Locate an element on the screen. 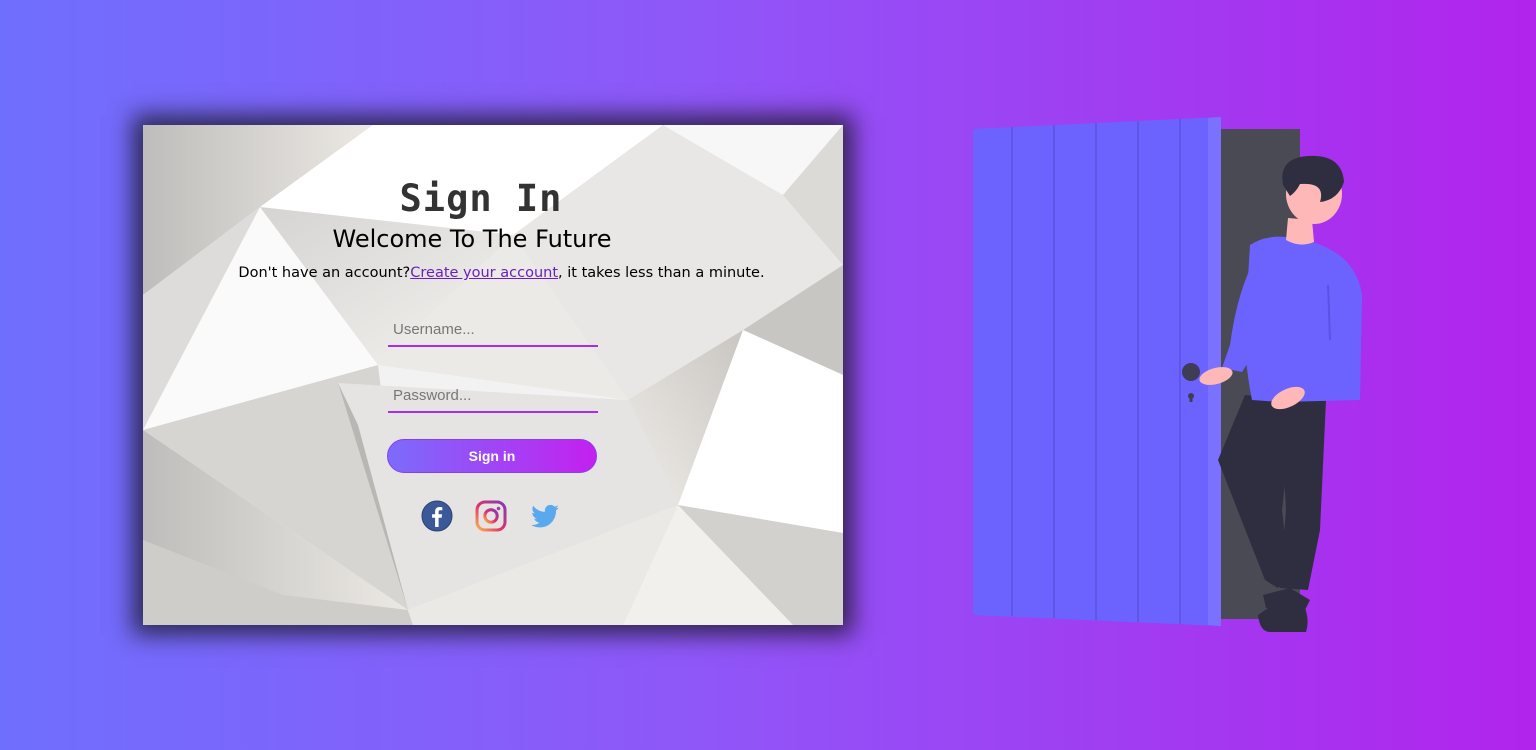 The image size is (1536, 750). username-input is located at coordinates (493, 330).